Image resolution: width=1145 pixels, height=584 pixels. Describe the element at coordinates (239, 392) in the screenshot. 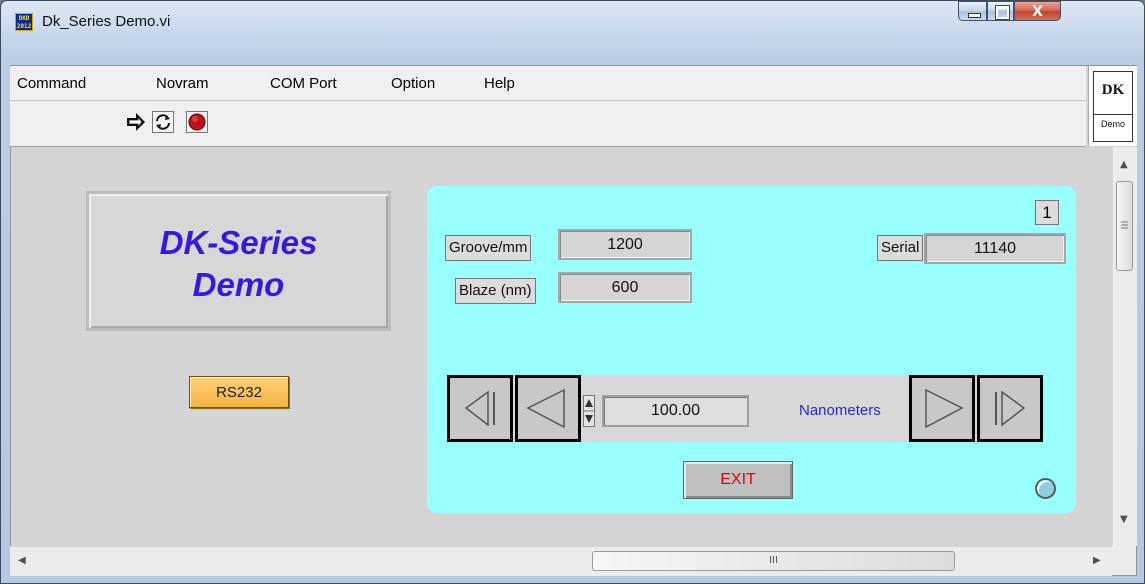

I see `rs232-button: RS232` at that location.